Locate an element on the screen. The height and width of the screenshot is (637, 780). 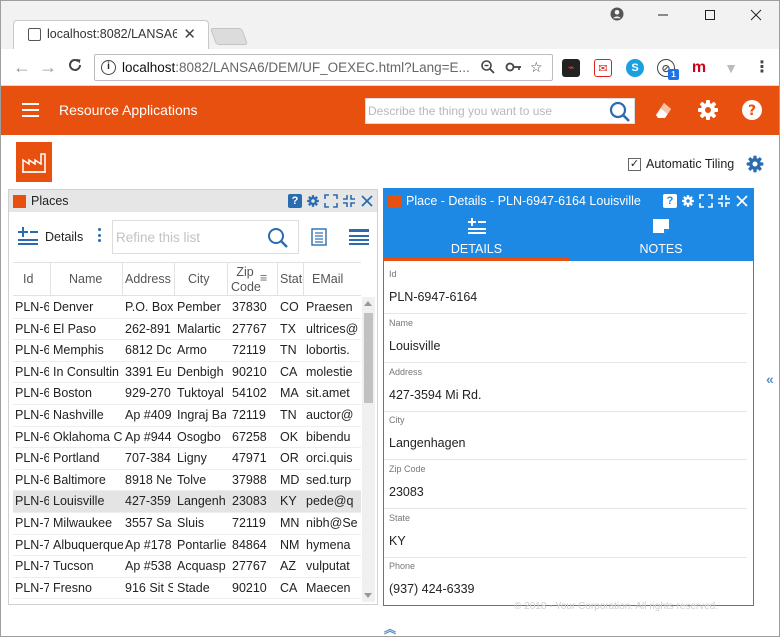
filter-extension-icon: ▼ is located at coordinates (731, 68).